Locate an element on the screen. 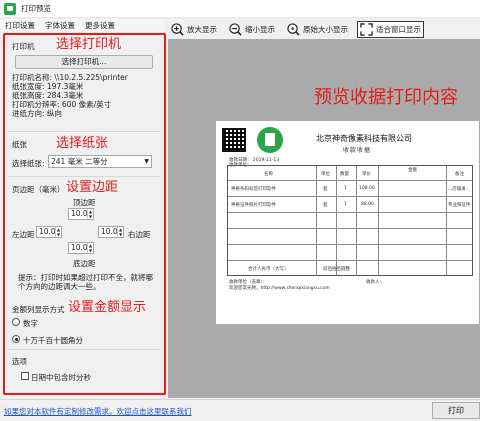 The height and width of the screenshot is (421, 480). paper-width: 纸张宽度: 197.3毫米 is located at coordinates (48, 86).